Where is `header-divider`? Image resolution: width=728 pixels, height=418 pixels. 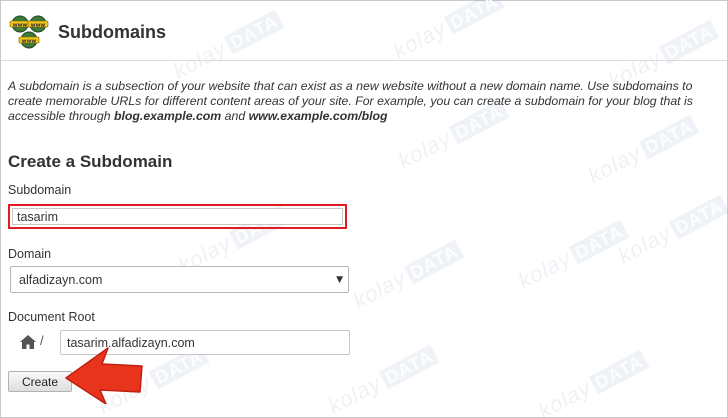 header-divider is located at coordinates (364, 60).